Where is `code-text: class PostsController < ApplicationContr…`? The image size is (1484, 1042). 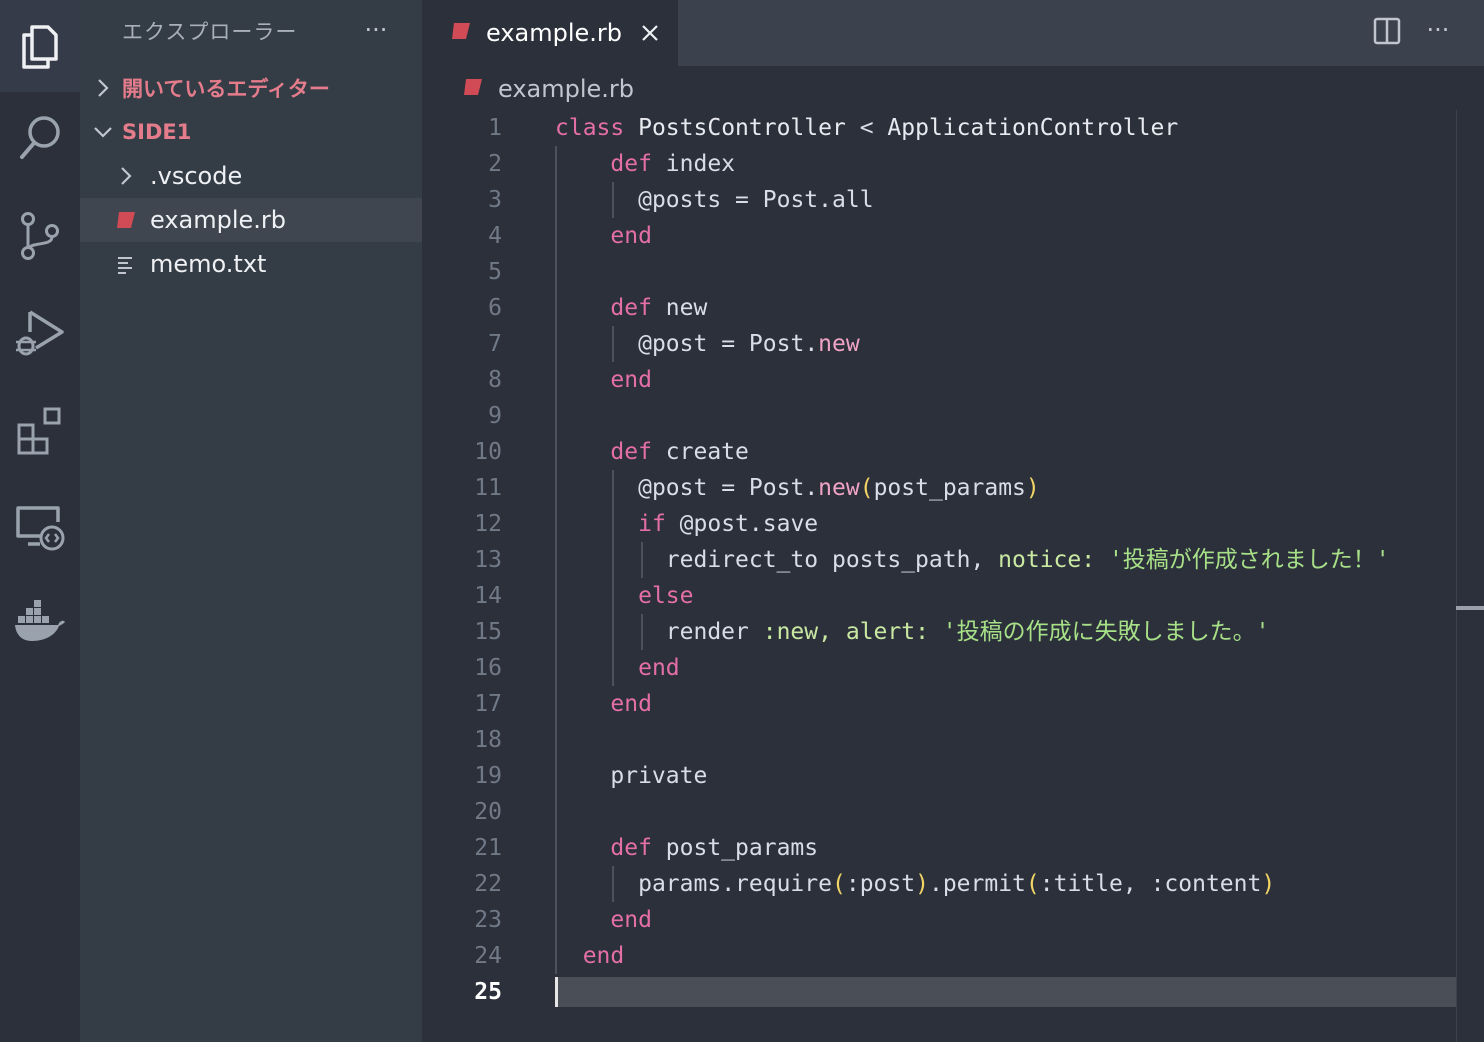
code-text: class PostsController < ApplicationContr… is located at coordinates (867, 128).